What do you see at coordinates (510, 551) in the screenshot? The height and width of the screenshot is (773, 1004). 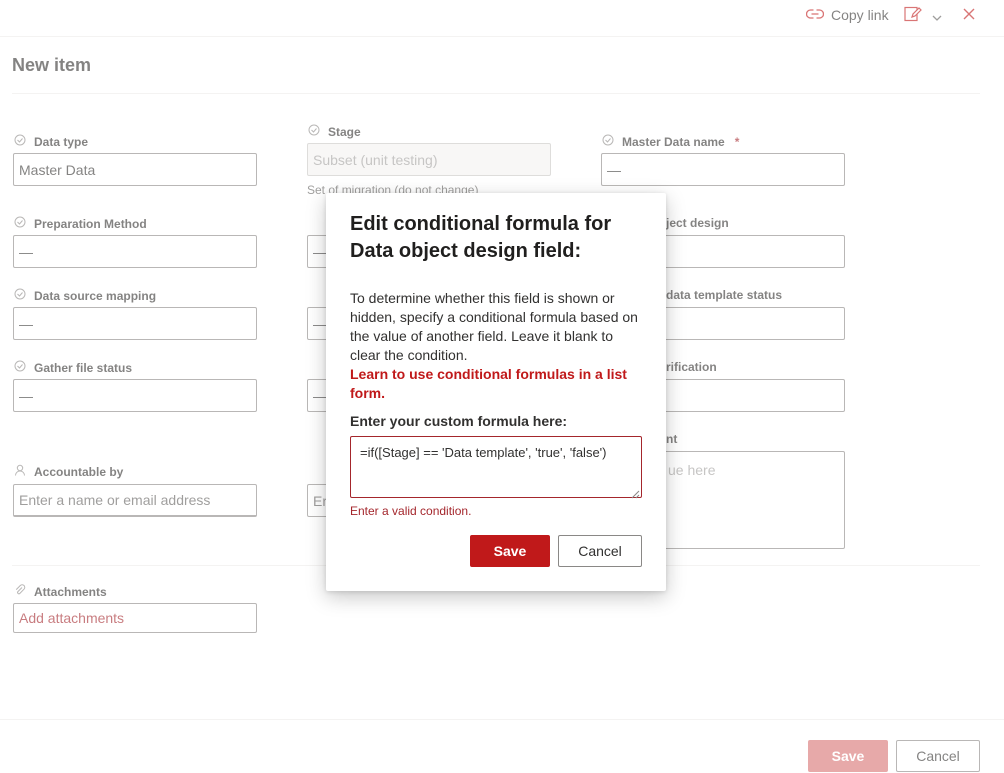 I see `dialog-save-button: Save` at bounding box center [510, 551].